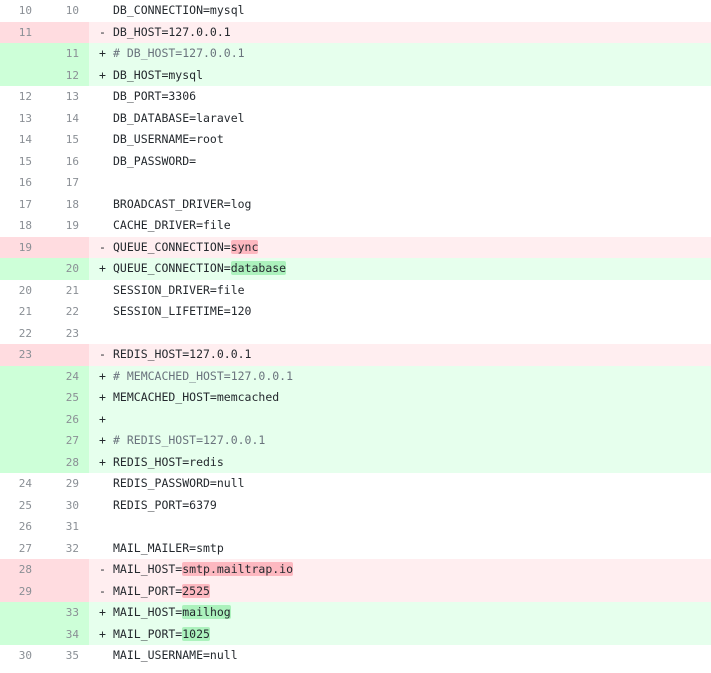  I want to click on diff-line-context: 18 19 CACHE_DRIVER=file, so click(355, 226).